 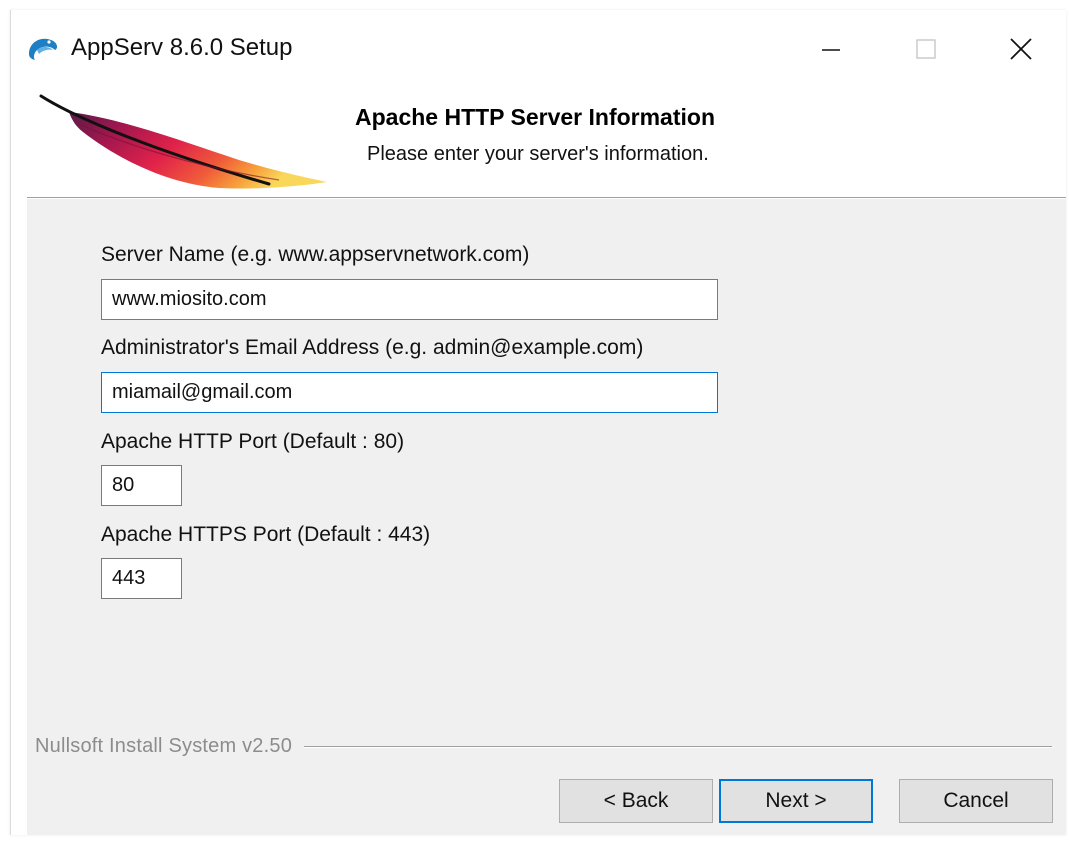 I want to click on installer-branding: Nullsoft Install System v2.50, so click(x=543, y=746).